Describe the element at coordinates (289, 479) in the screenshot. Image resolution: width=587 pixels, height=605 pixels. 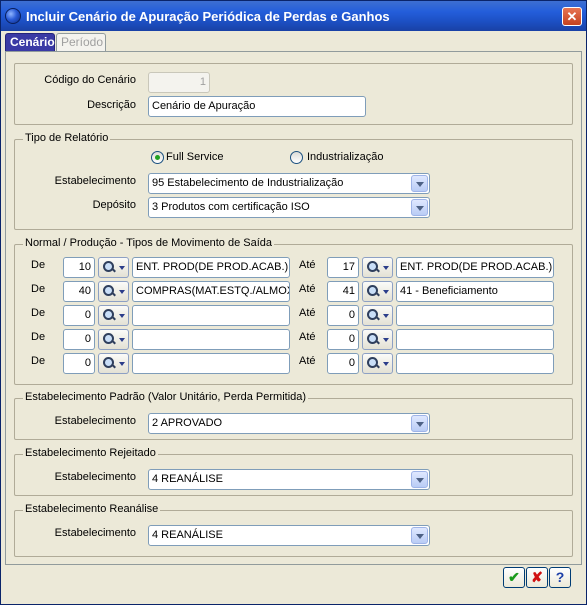
I see `estab-rejeitado-select: 4 REANÁLISE` at that location.